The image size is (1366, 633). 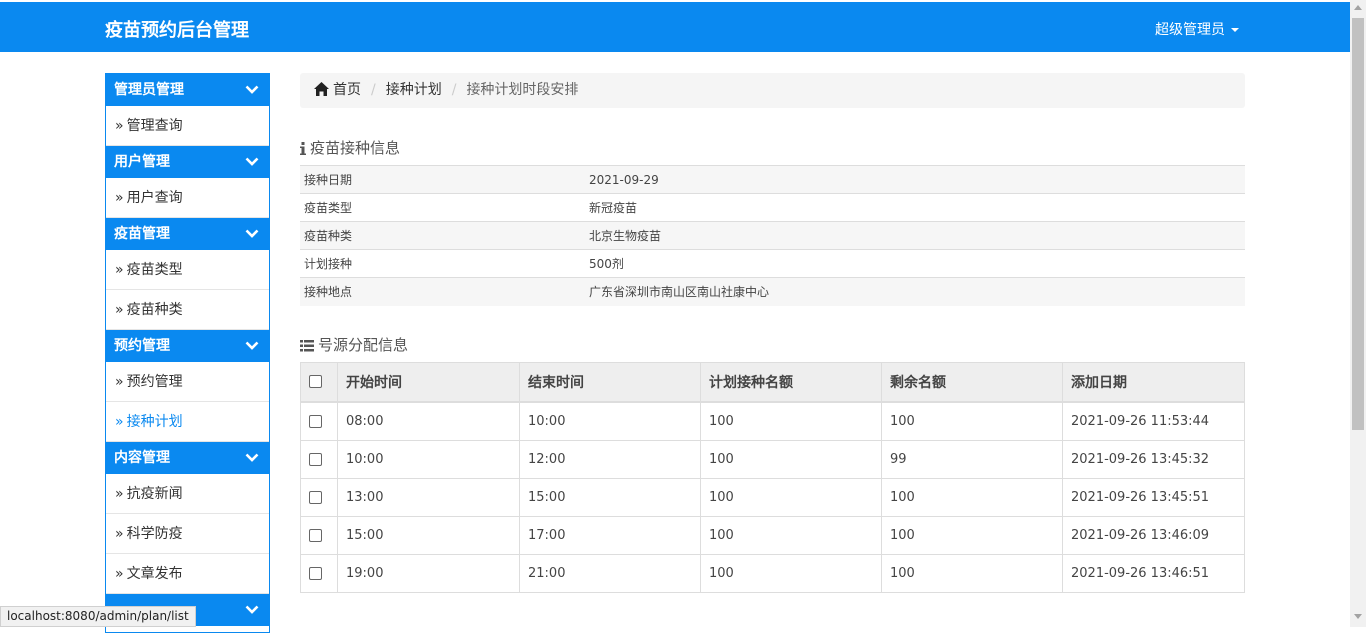 I want to click on breadcrumb-level2: 接种计划, so click(x=414, y=90).